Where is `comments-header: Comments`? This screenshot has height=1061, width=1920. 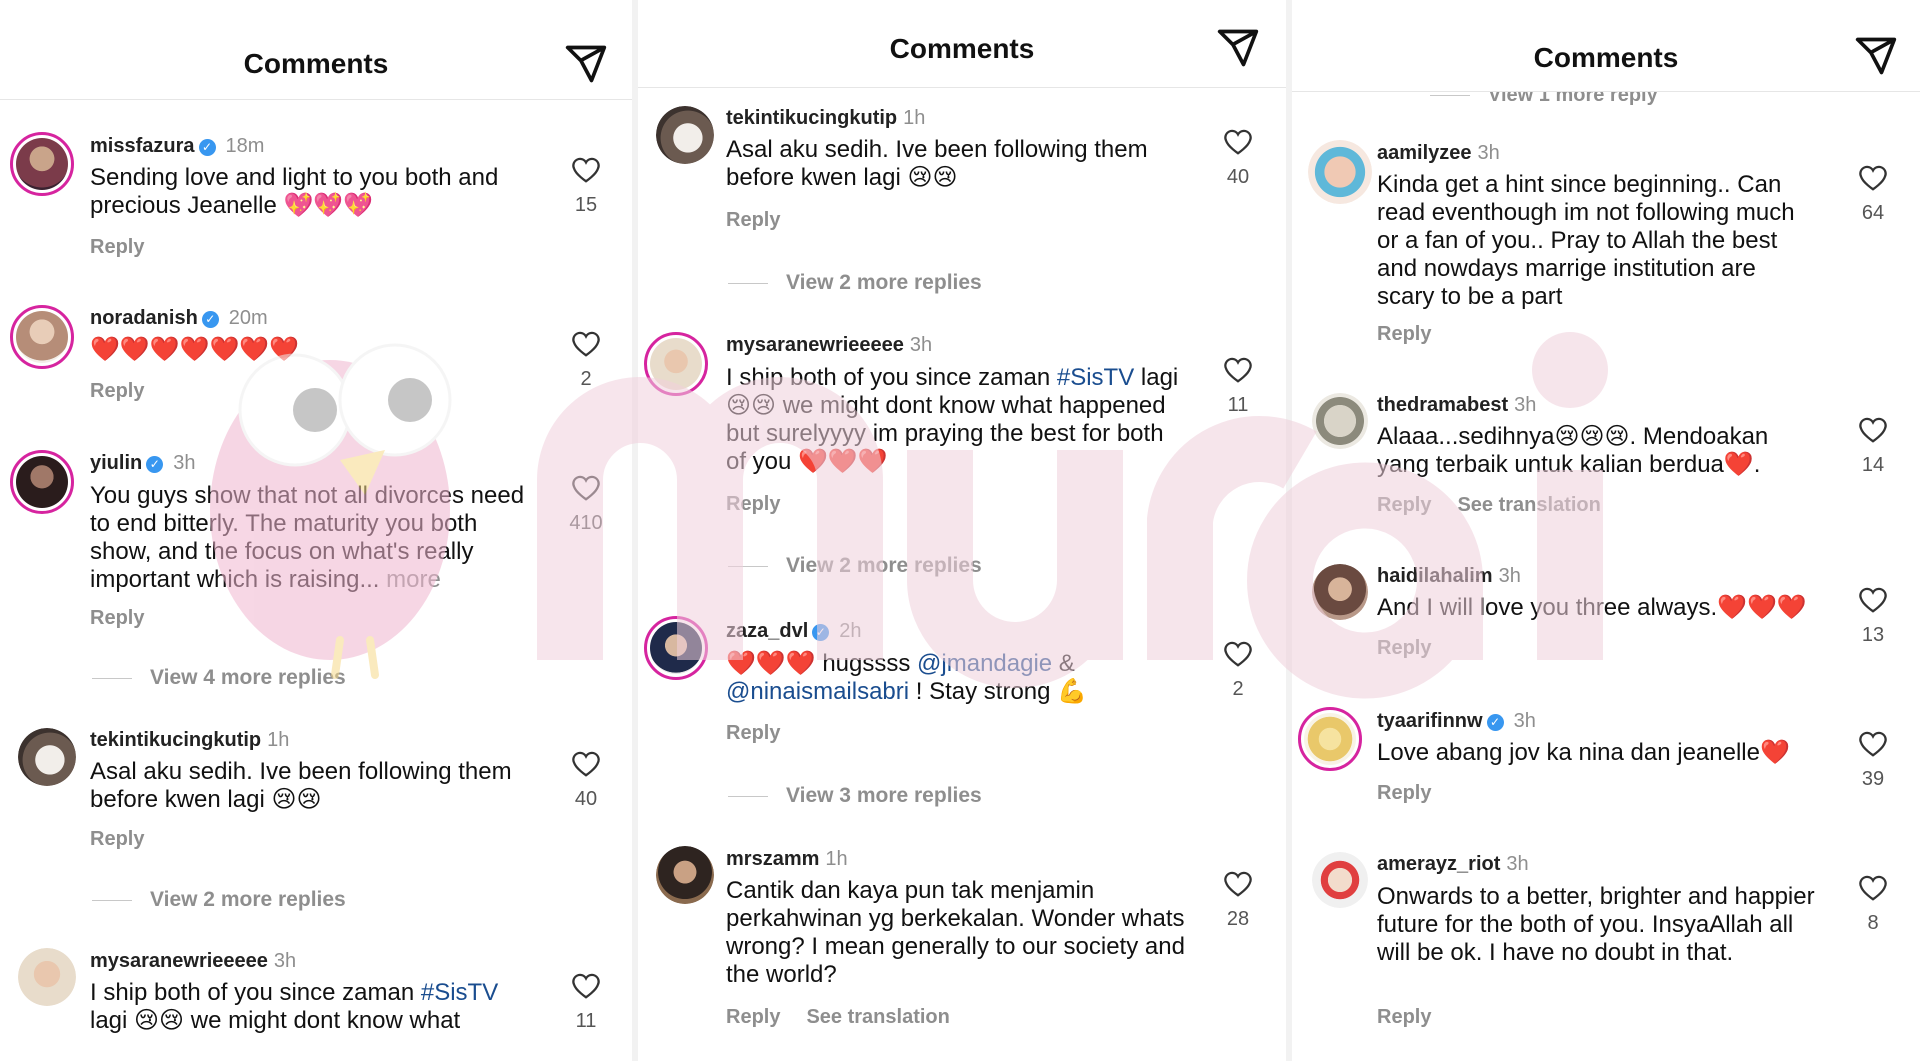 comments-header: Comments is located at coordinates (316, 50).